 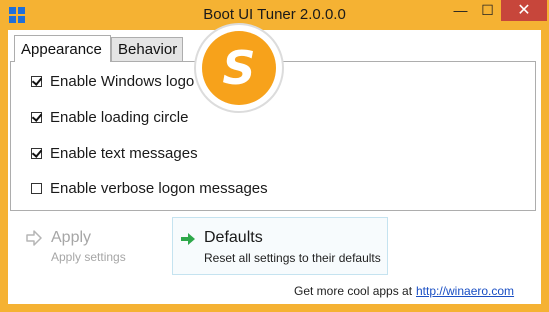 I want to click on option-loading-circle: Enable loading circle, so click(x=109, y=117).